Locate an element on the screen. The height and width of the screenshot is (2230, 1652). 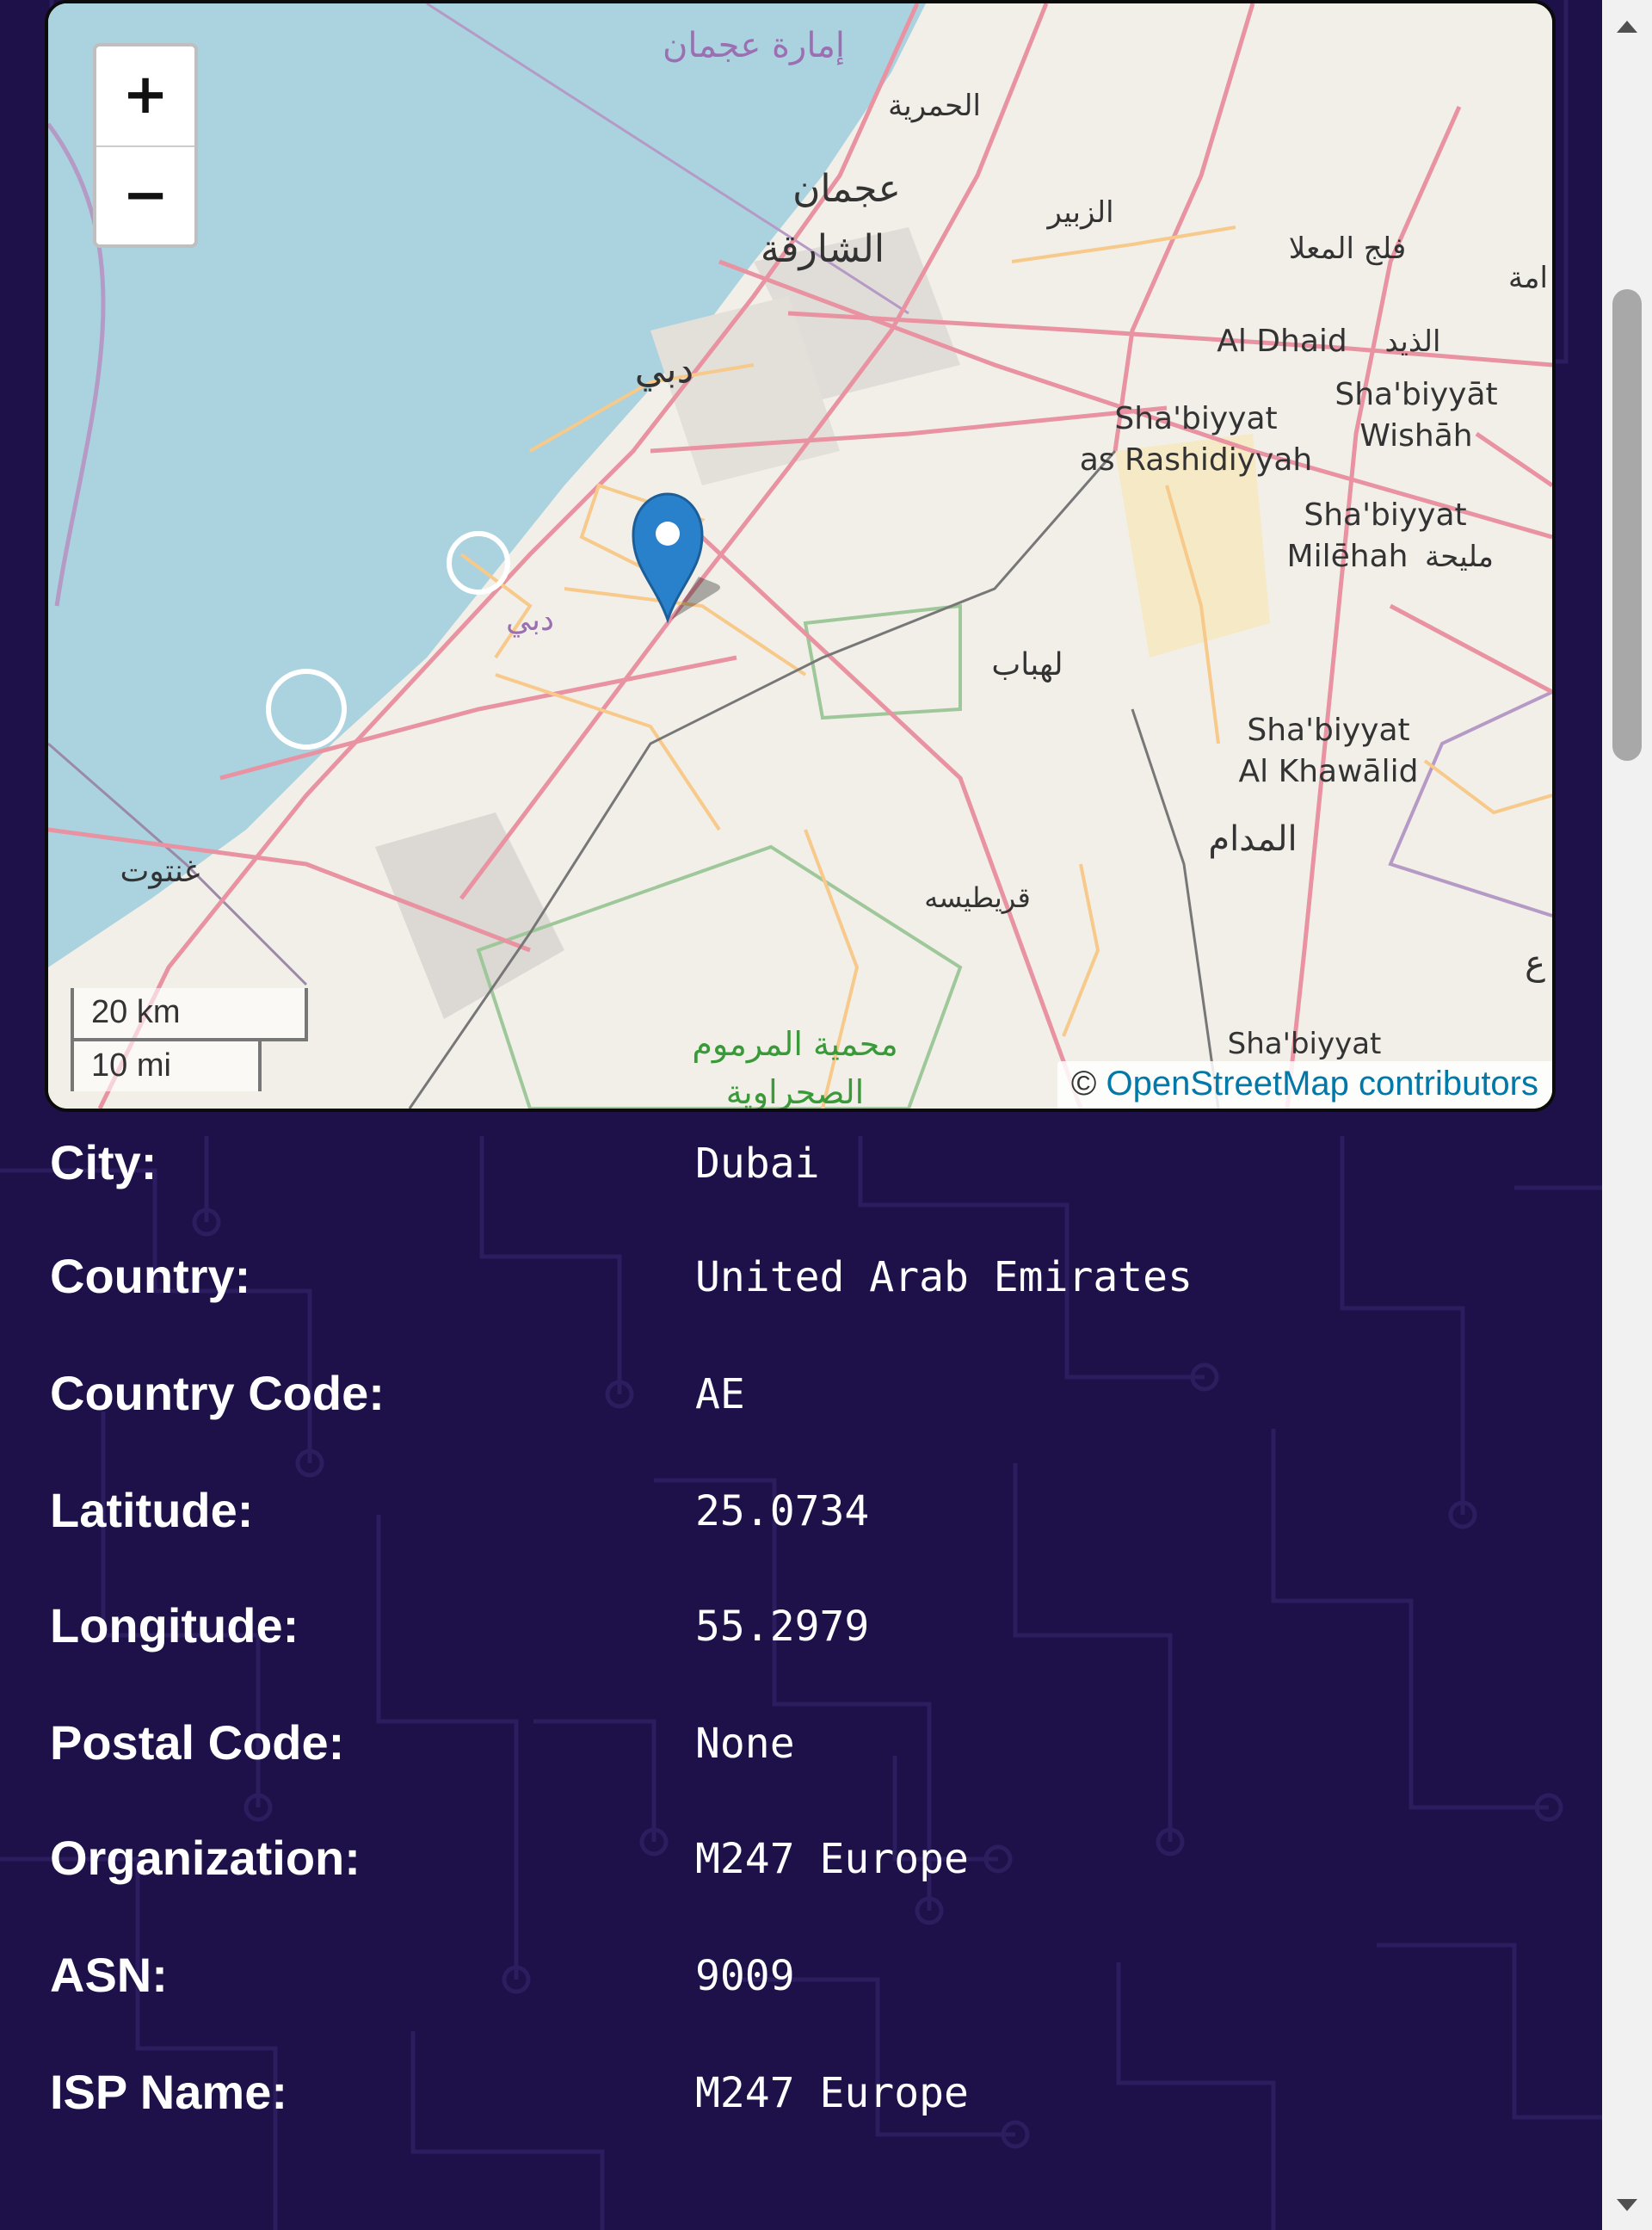
label-milehah-ar: مليحة is located at coordinates (1459, 557).